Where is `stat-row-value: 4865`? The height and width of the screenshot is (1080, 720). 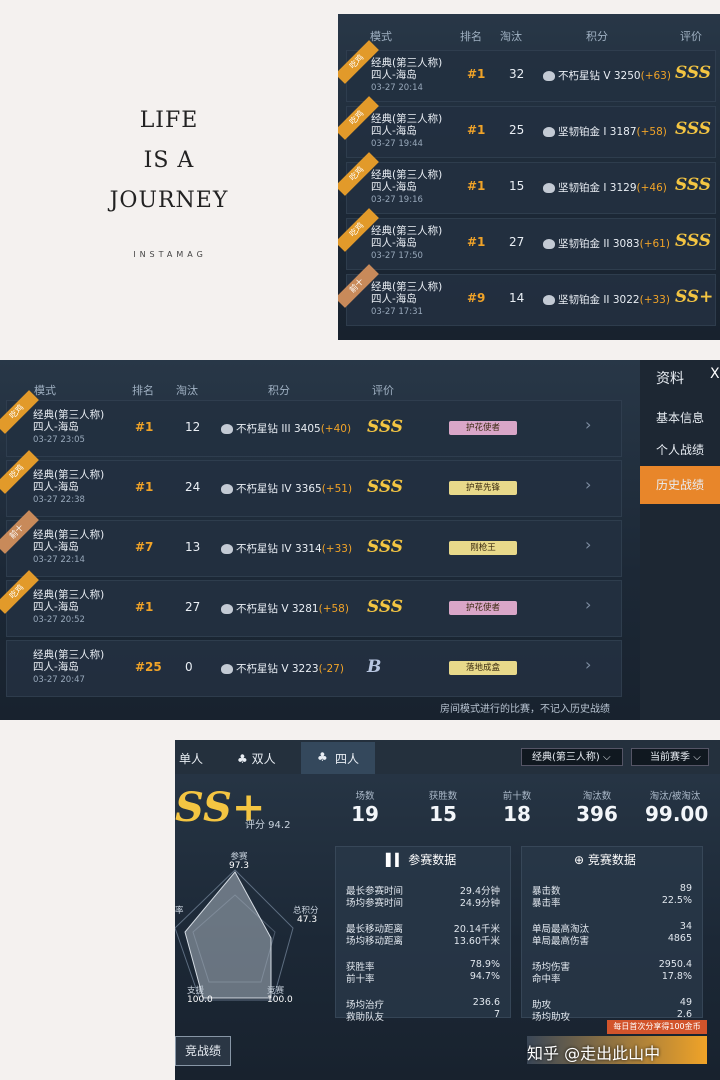 stat-row-value: 4865 is located at coordinates (679, 938).